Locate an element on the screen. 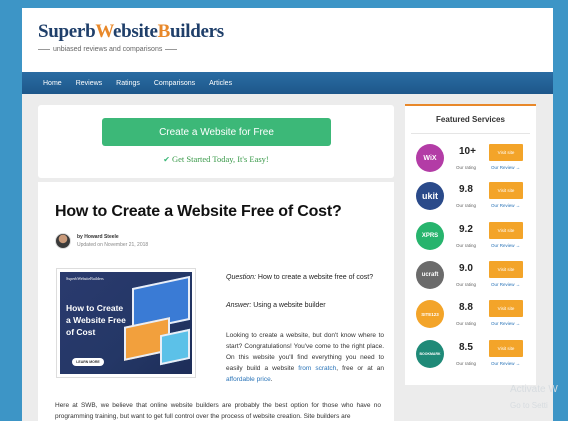 Image resolution: width=568 pixels, height=421 pixels. activate-watermark: Activate W is located at coordinates (534, 389).